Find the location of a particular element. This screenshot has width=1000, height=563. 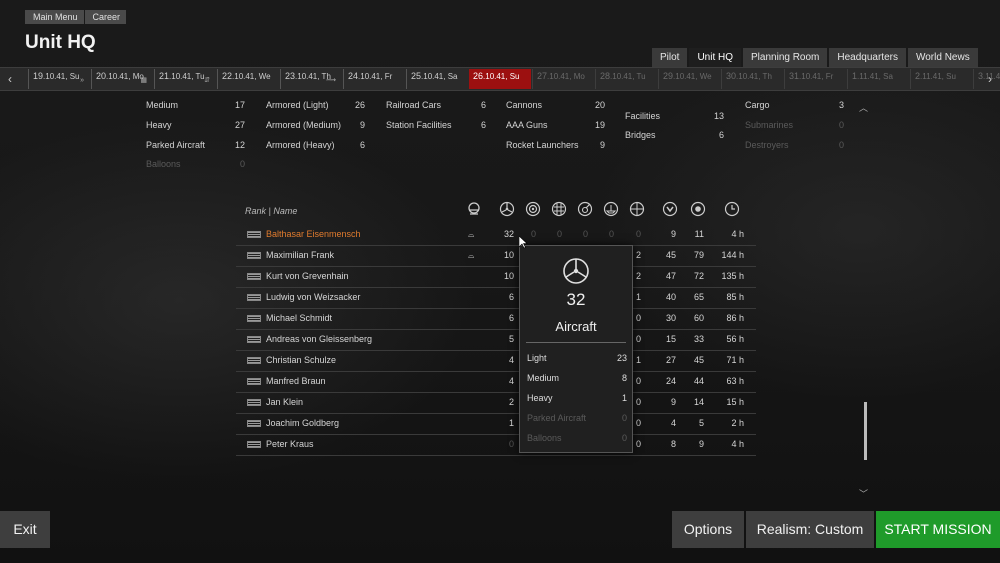

tab-unit-hq: Unit HQ is located at coordinates (715, 57).